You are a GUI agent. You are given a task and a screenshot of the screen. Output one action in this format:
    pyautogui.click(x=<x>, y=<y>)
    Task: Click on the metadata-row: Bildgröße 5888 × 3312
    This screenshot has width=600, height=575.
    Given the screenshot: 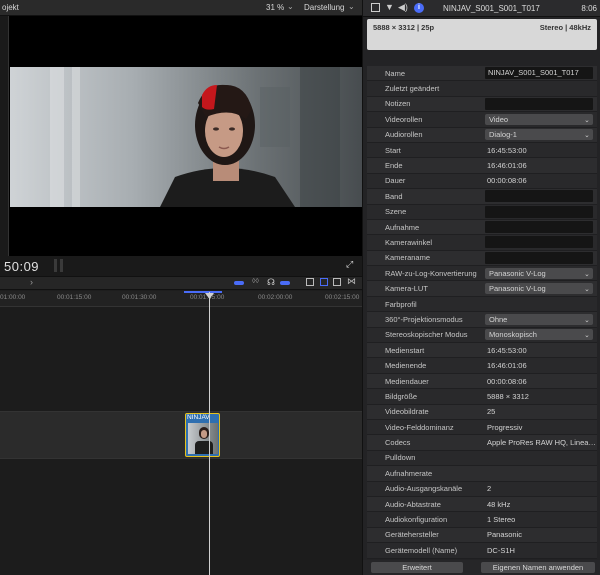 What is the action you would take?
    pyautogui.click(x=482, y=397)
    